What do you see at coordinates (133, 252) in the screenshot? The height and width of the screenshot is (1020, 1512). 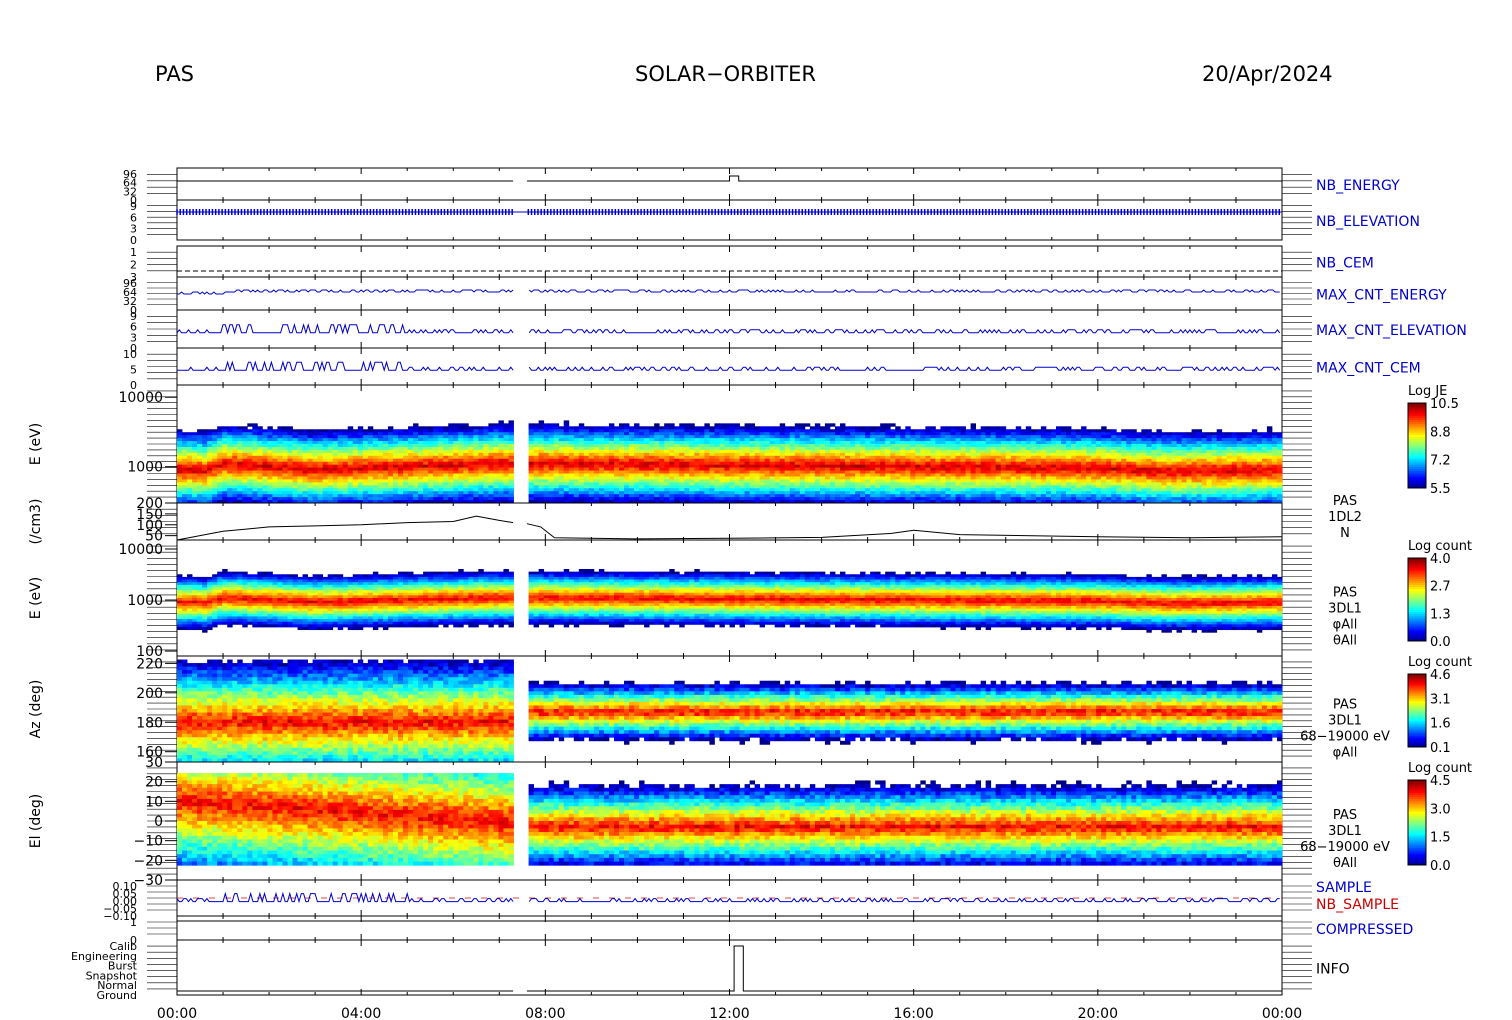 I see `y-tick-label: 1` at bounding box center [133, 252].